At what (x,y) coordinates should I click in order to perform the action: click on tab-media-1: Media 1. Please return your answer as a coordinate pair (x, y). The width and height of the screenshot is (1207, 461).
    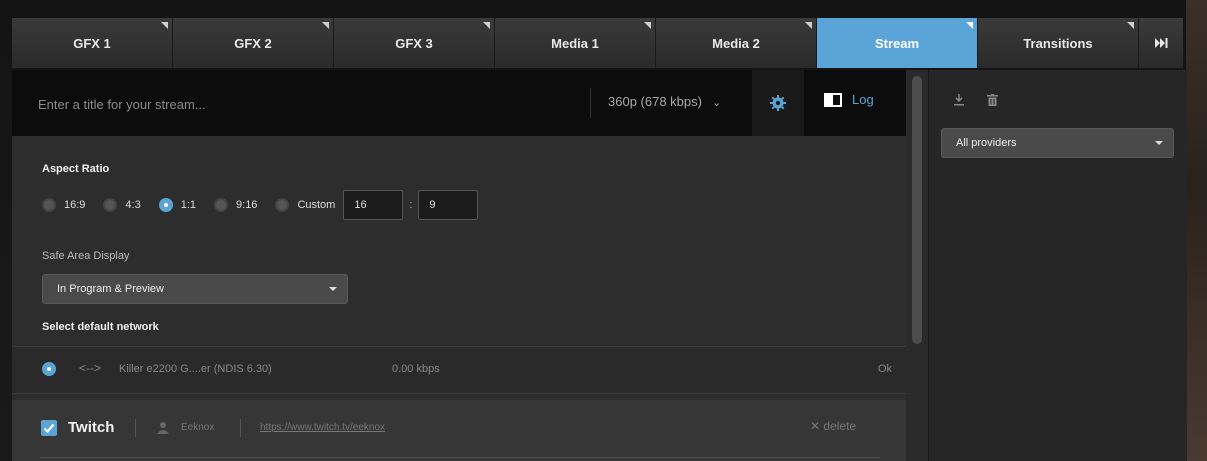
    Looking at the image, I should click on (575, 43).